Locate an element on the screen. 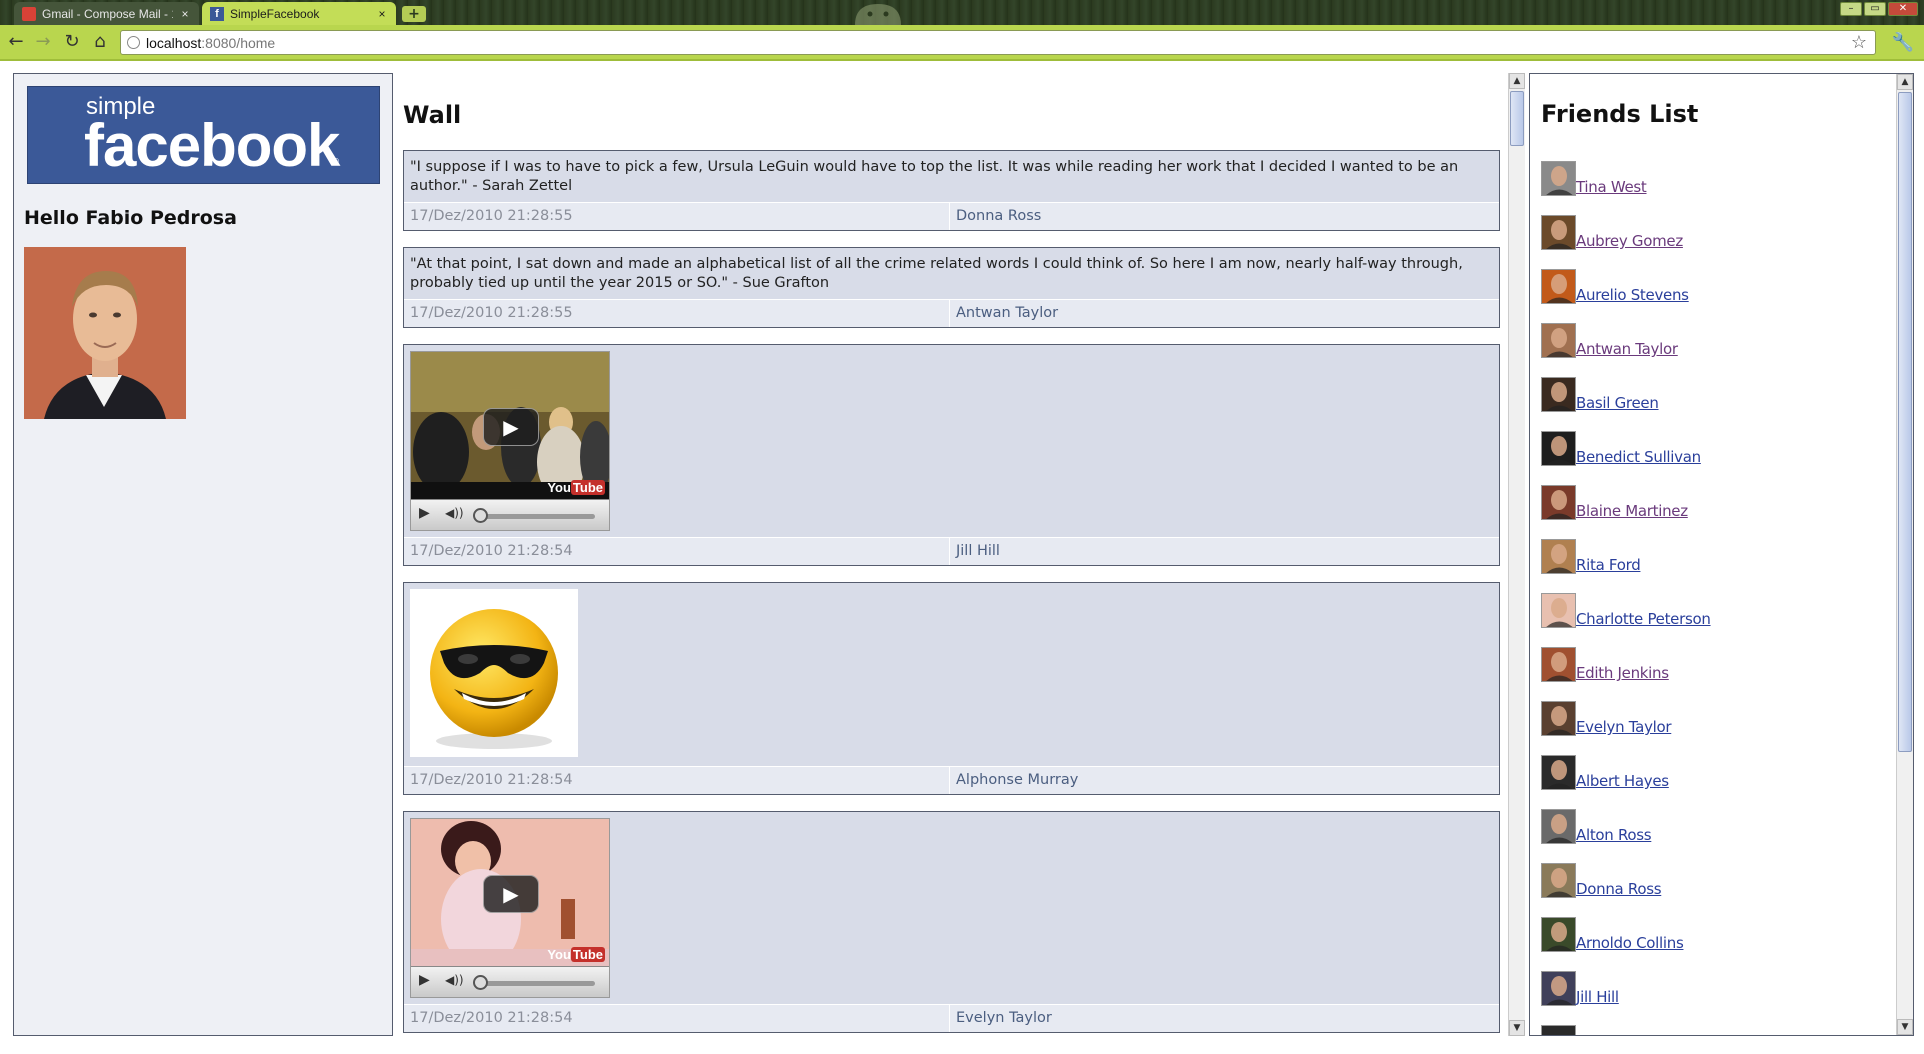 The height and width of the screenshot is (1054, 1924). profile-photo is located at coordinates (105, 333).